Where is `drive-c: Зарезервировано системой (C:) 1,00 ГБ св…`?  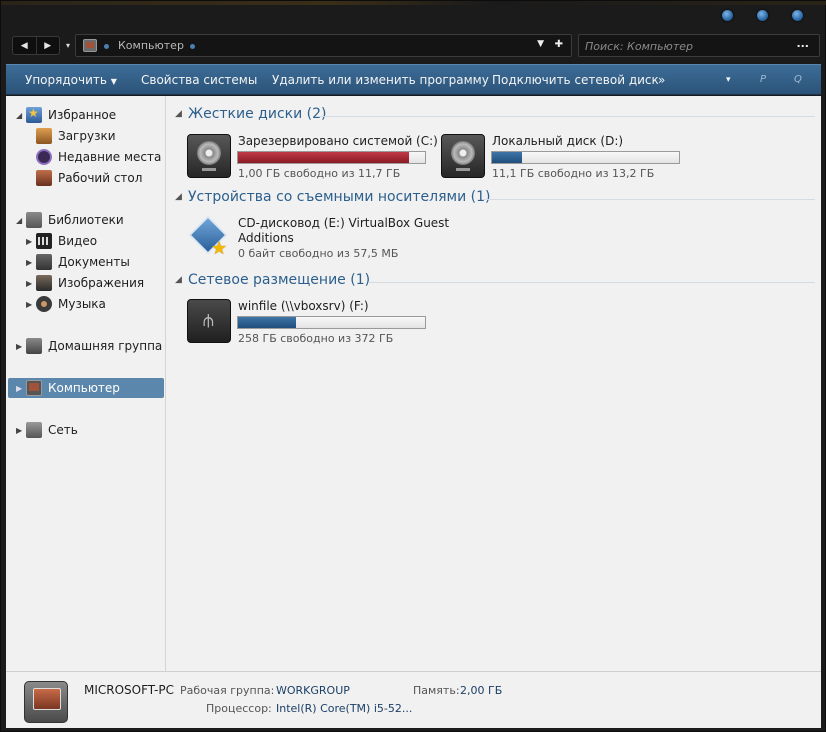 drive-c: Зарезервировано системой (C:) 1,00 ГБ св… is located at coordinates (312, 157).